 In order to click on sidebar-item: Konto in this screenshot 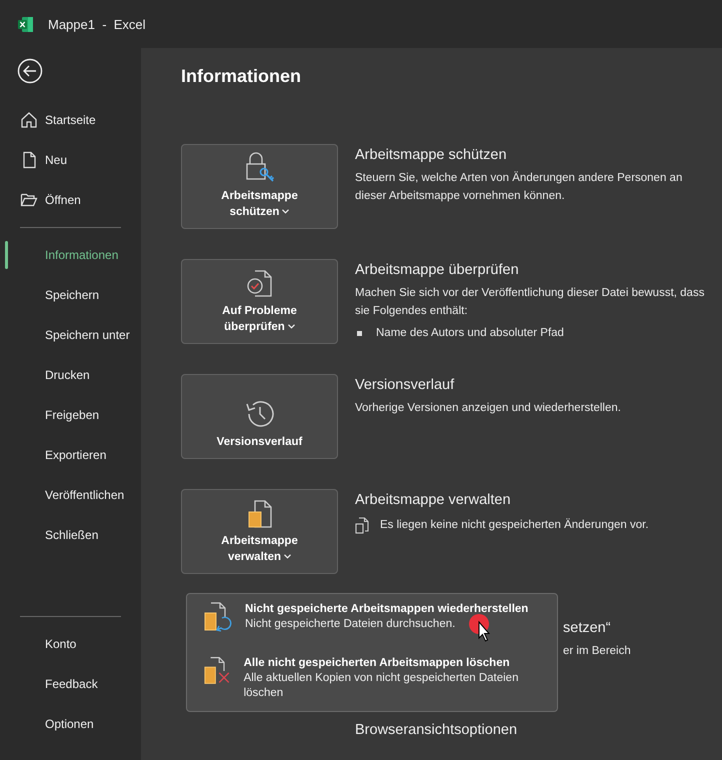, I will do `click(70, 644)`.